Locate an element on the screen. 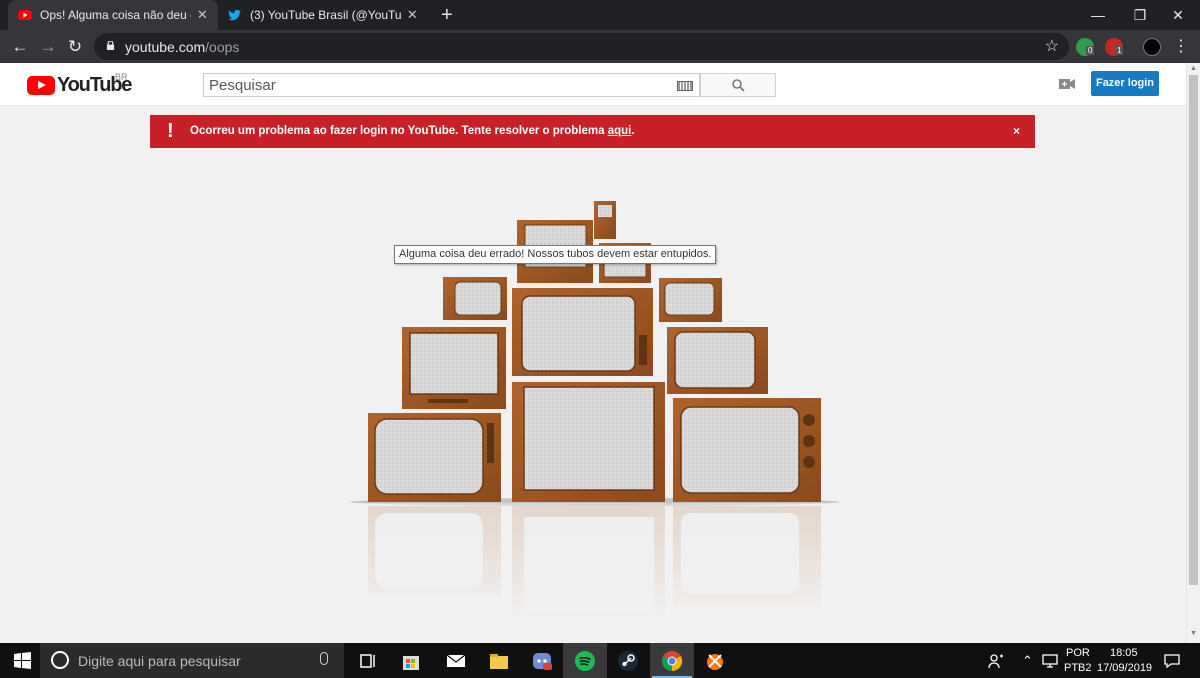 This screenshot has height=678, width=1200. scroll-down-icon: ▼ is located at coordinates (1193, 633).